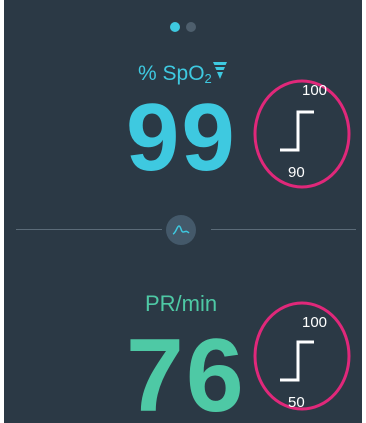 The width and height of the screenshot is (366, 423). I want to click on page-dot-inactive, so click(191, 27).